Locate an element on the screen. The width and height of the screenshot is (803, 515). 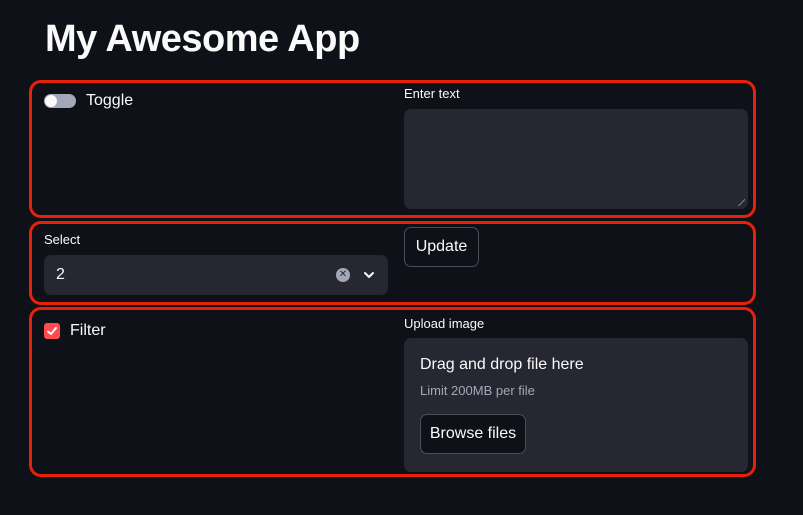
checkbox-label: Filter is located at coordinates (88, 330).